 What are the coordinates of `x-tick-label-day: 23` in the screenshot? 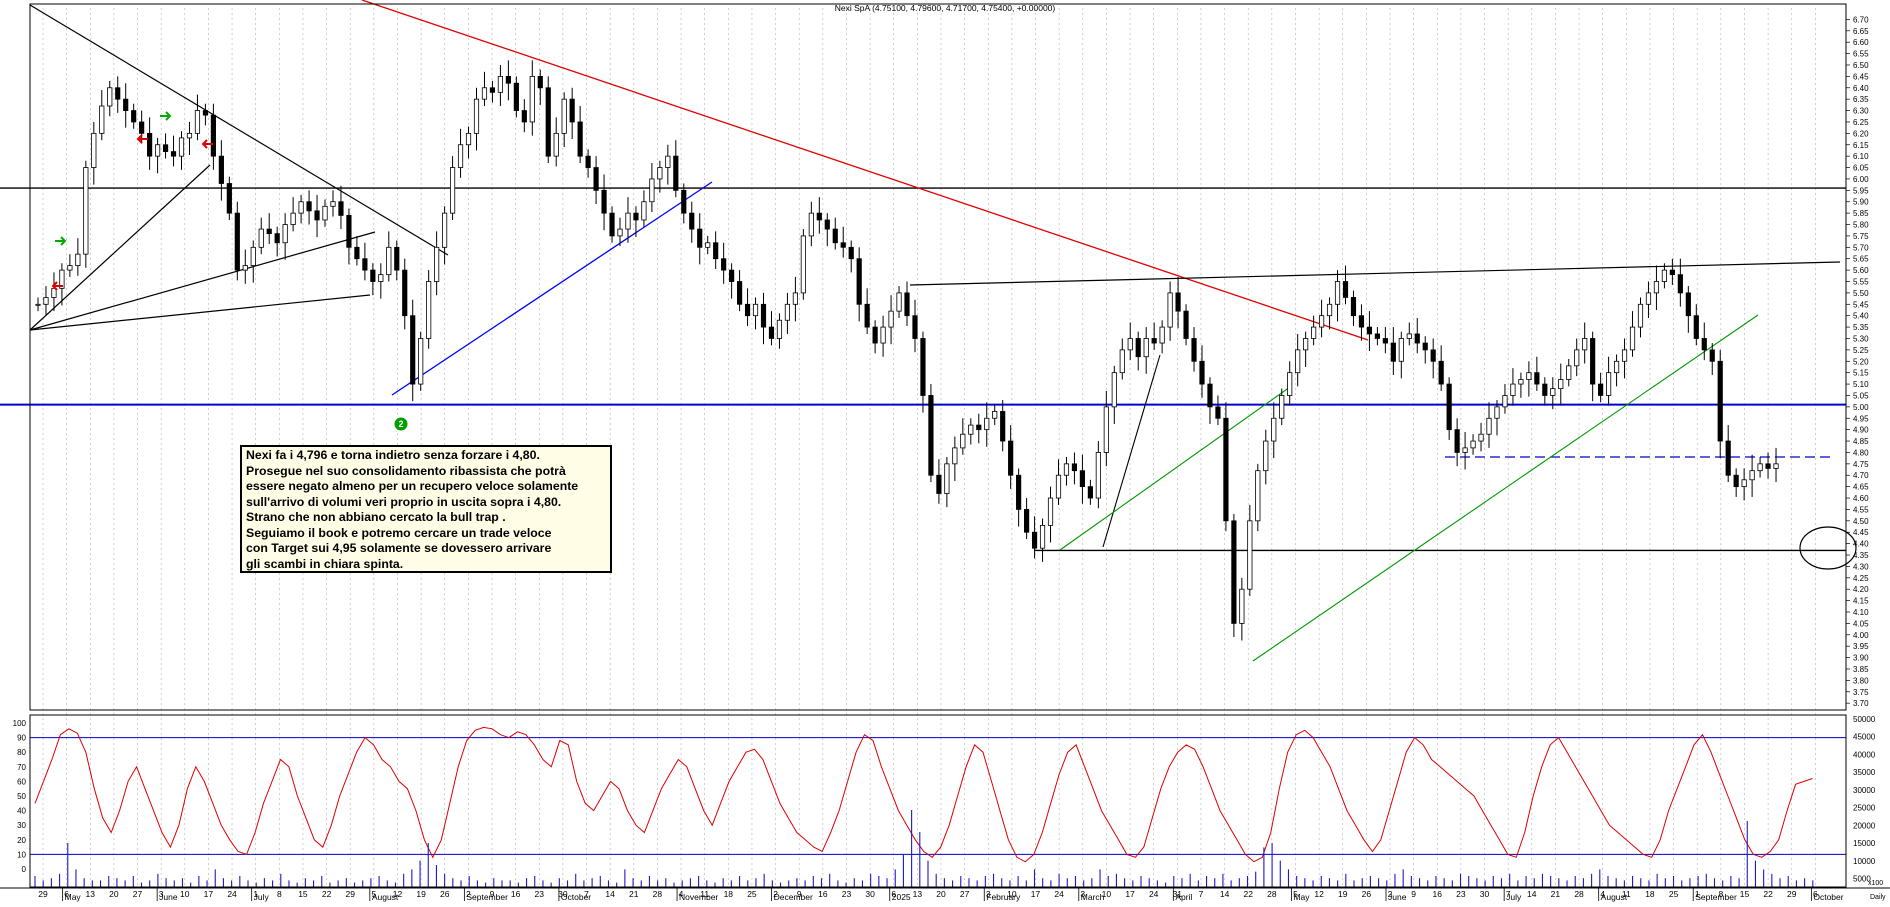 It's located at (1461, 894).